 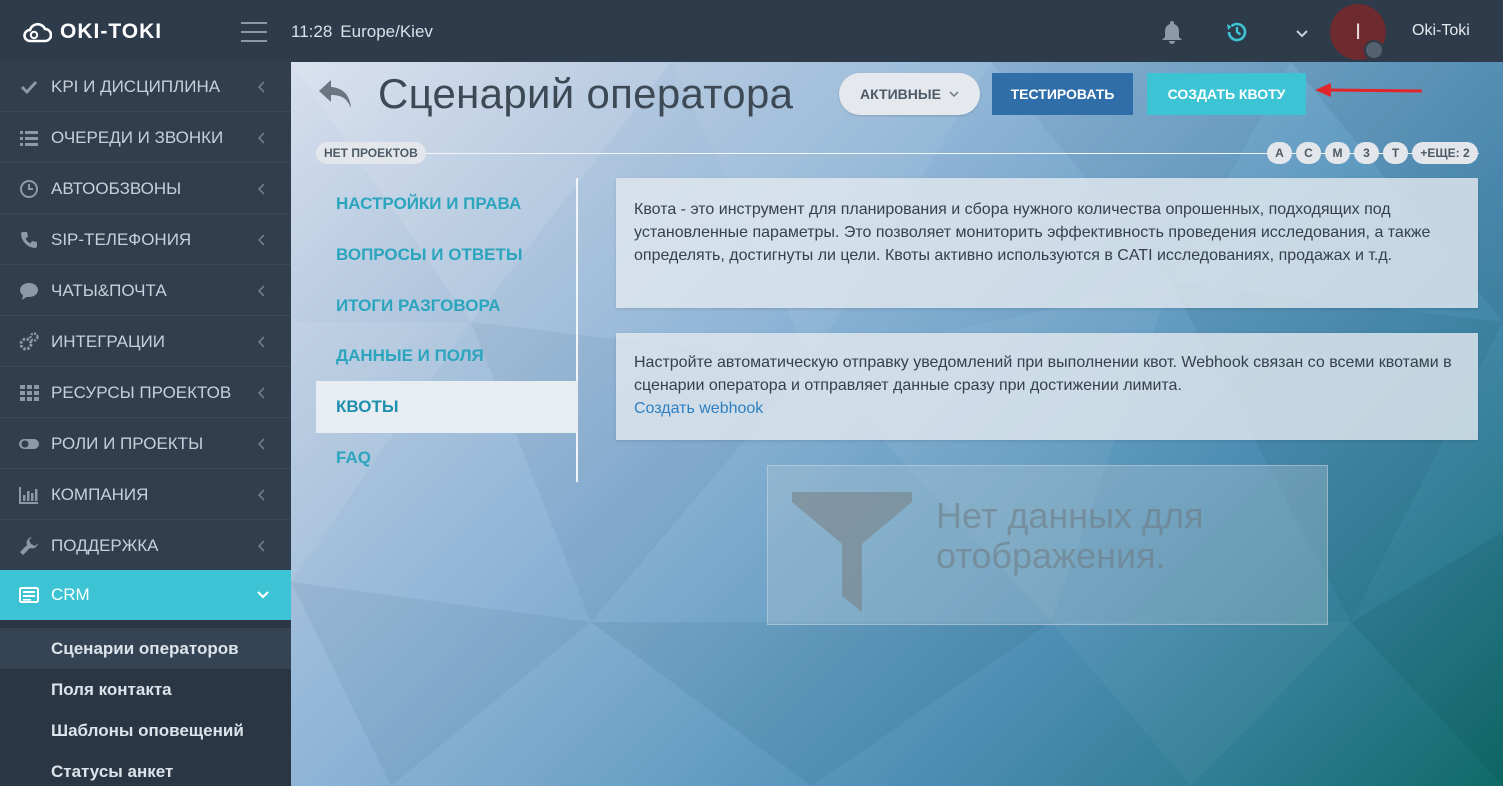 What do you see at coordinates (111, 31) in the screenshot?
I see `logo-text: OKI-TOKI` at bounding box center [111, 31].